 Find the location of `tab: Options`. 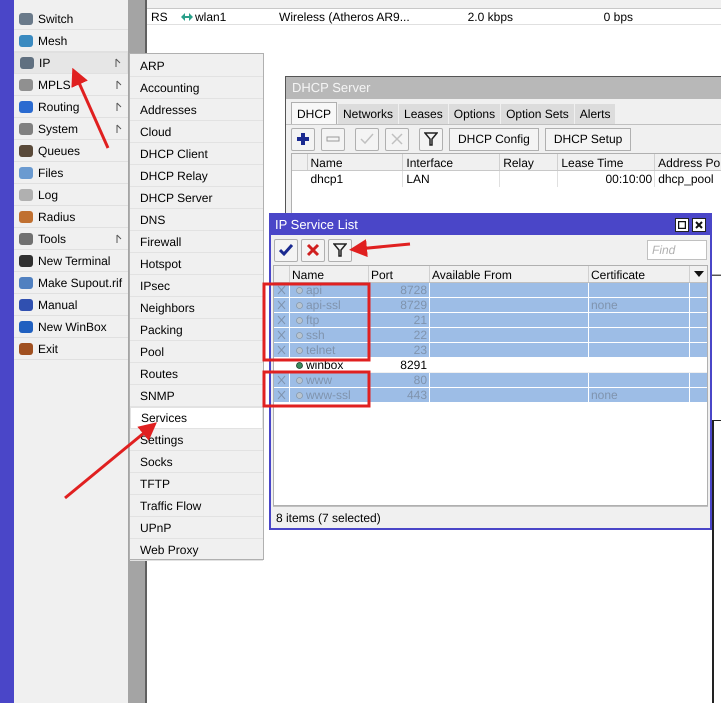

tab: Options is located at coordinates (474, 114).